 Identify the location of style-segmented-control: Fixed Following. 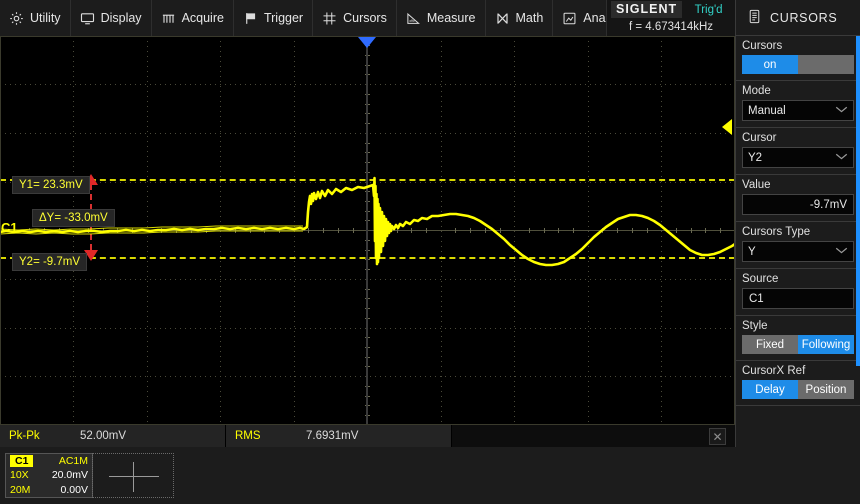
(798, 344).